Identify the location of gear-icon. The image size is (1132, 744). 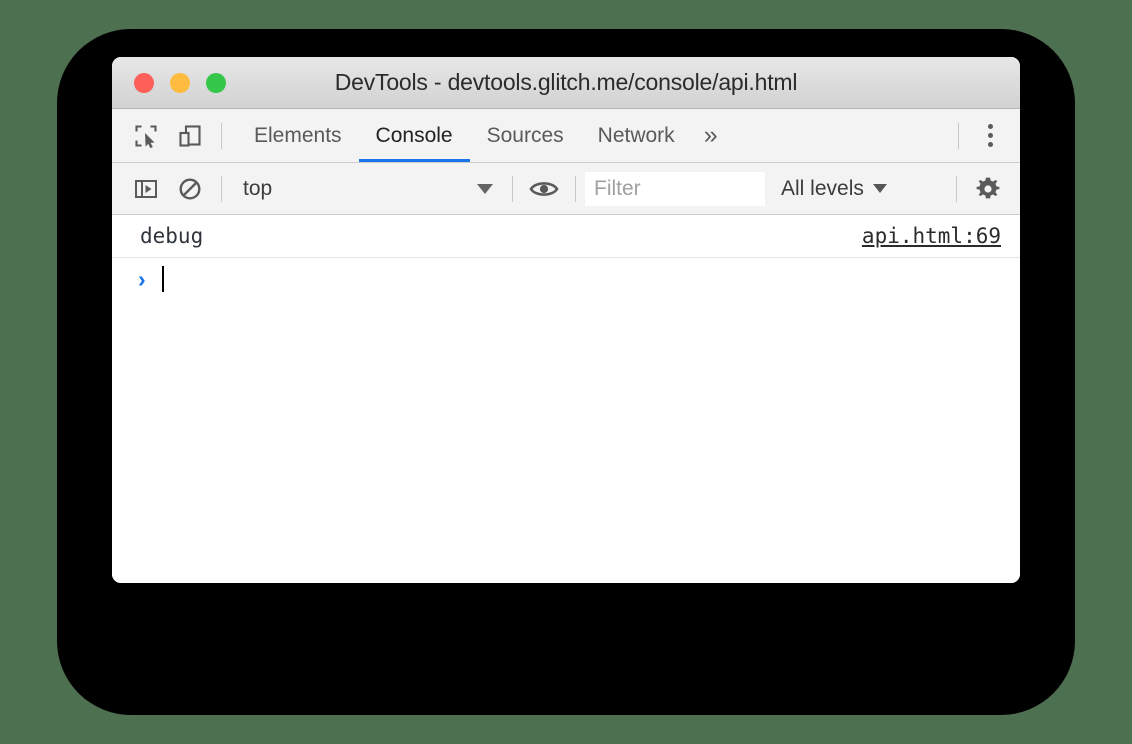
(988, 189).